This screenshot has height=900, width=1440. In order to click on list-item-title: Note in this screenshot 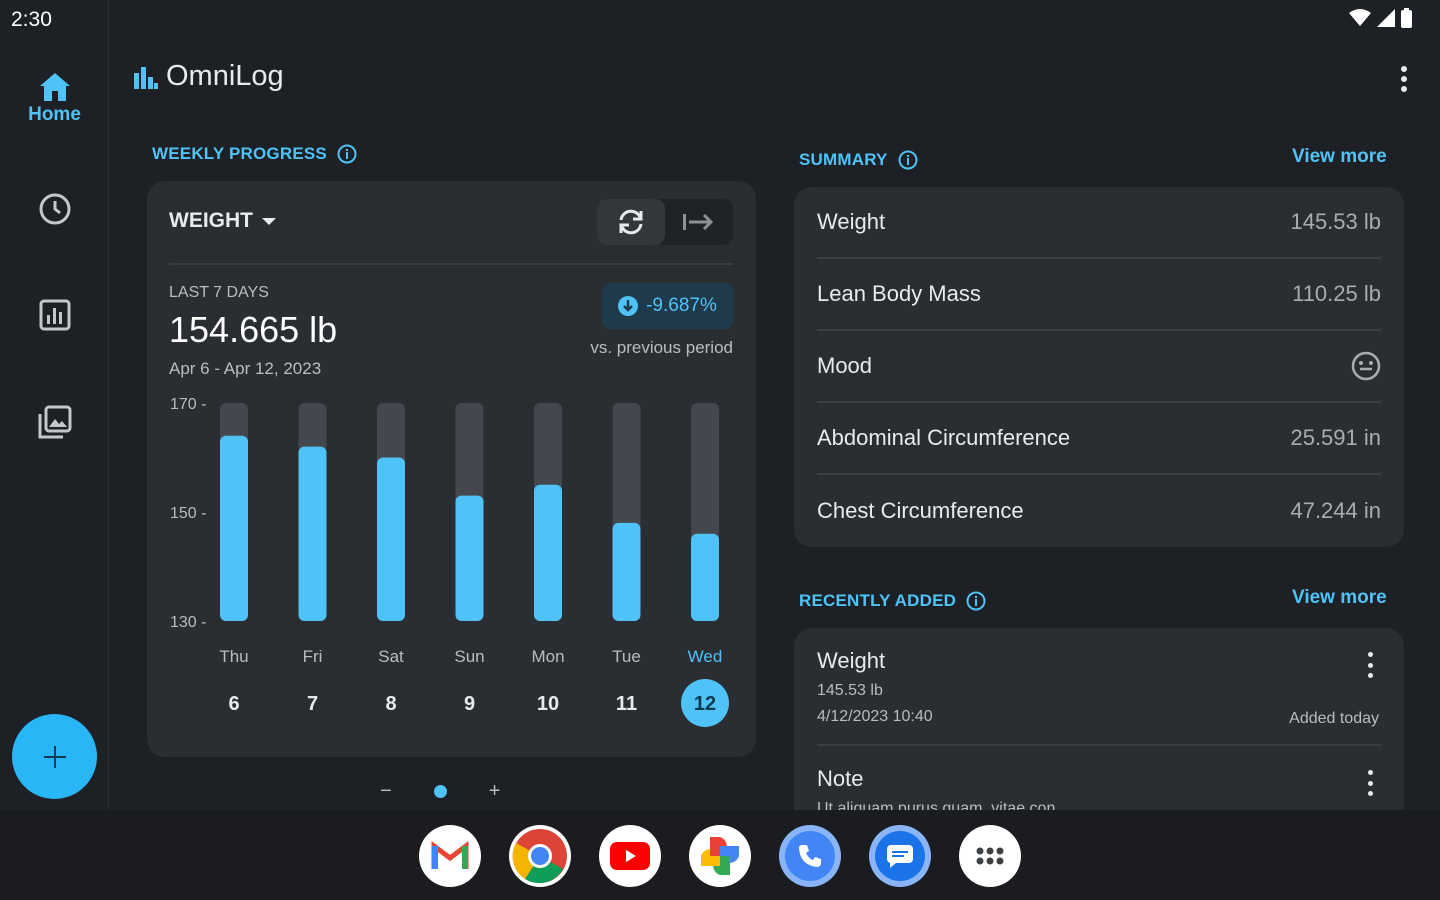, I will do `click(840, 778)`.